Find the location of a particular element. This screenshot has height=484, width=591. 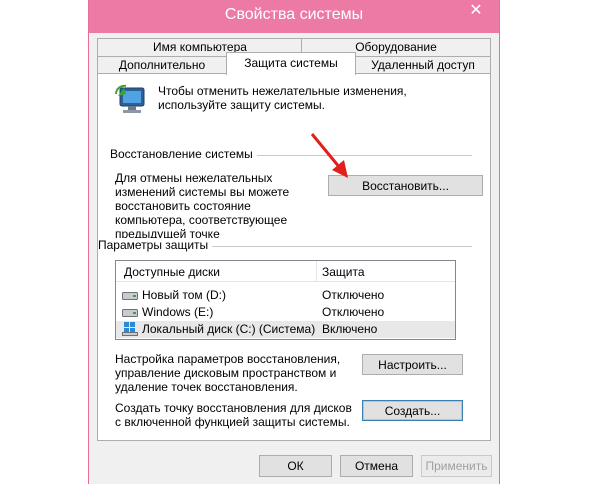

drive-protection-status: Включено is located at coordinates (350, 329).